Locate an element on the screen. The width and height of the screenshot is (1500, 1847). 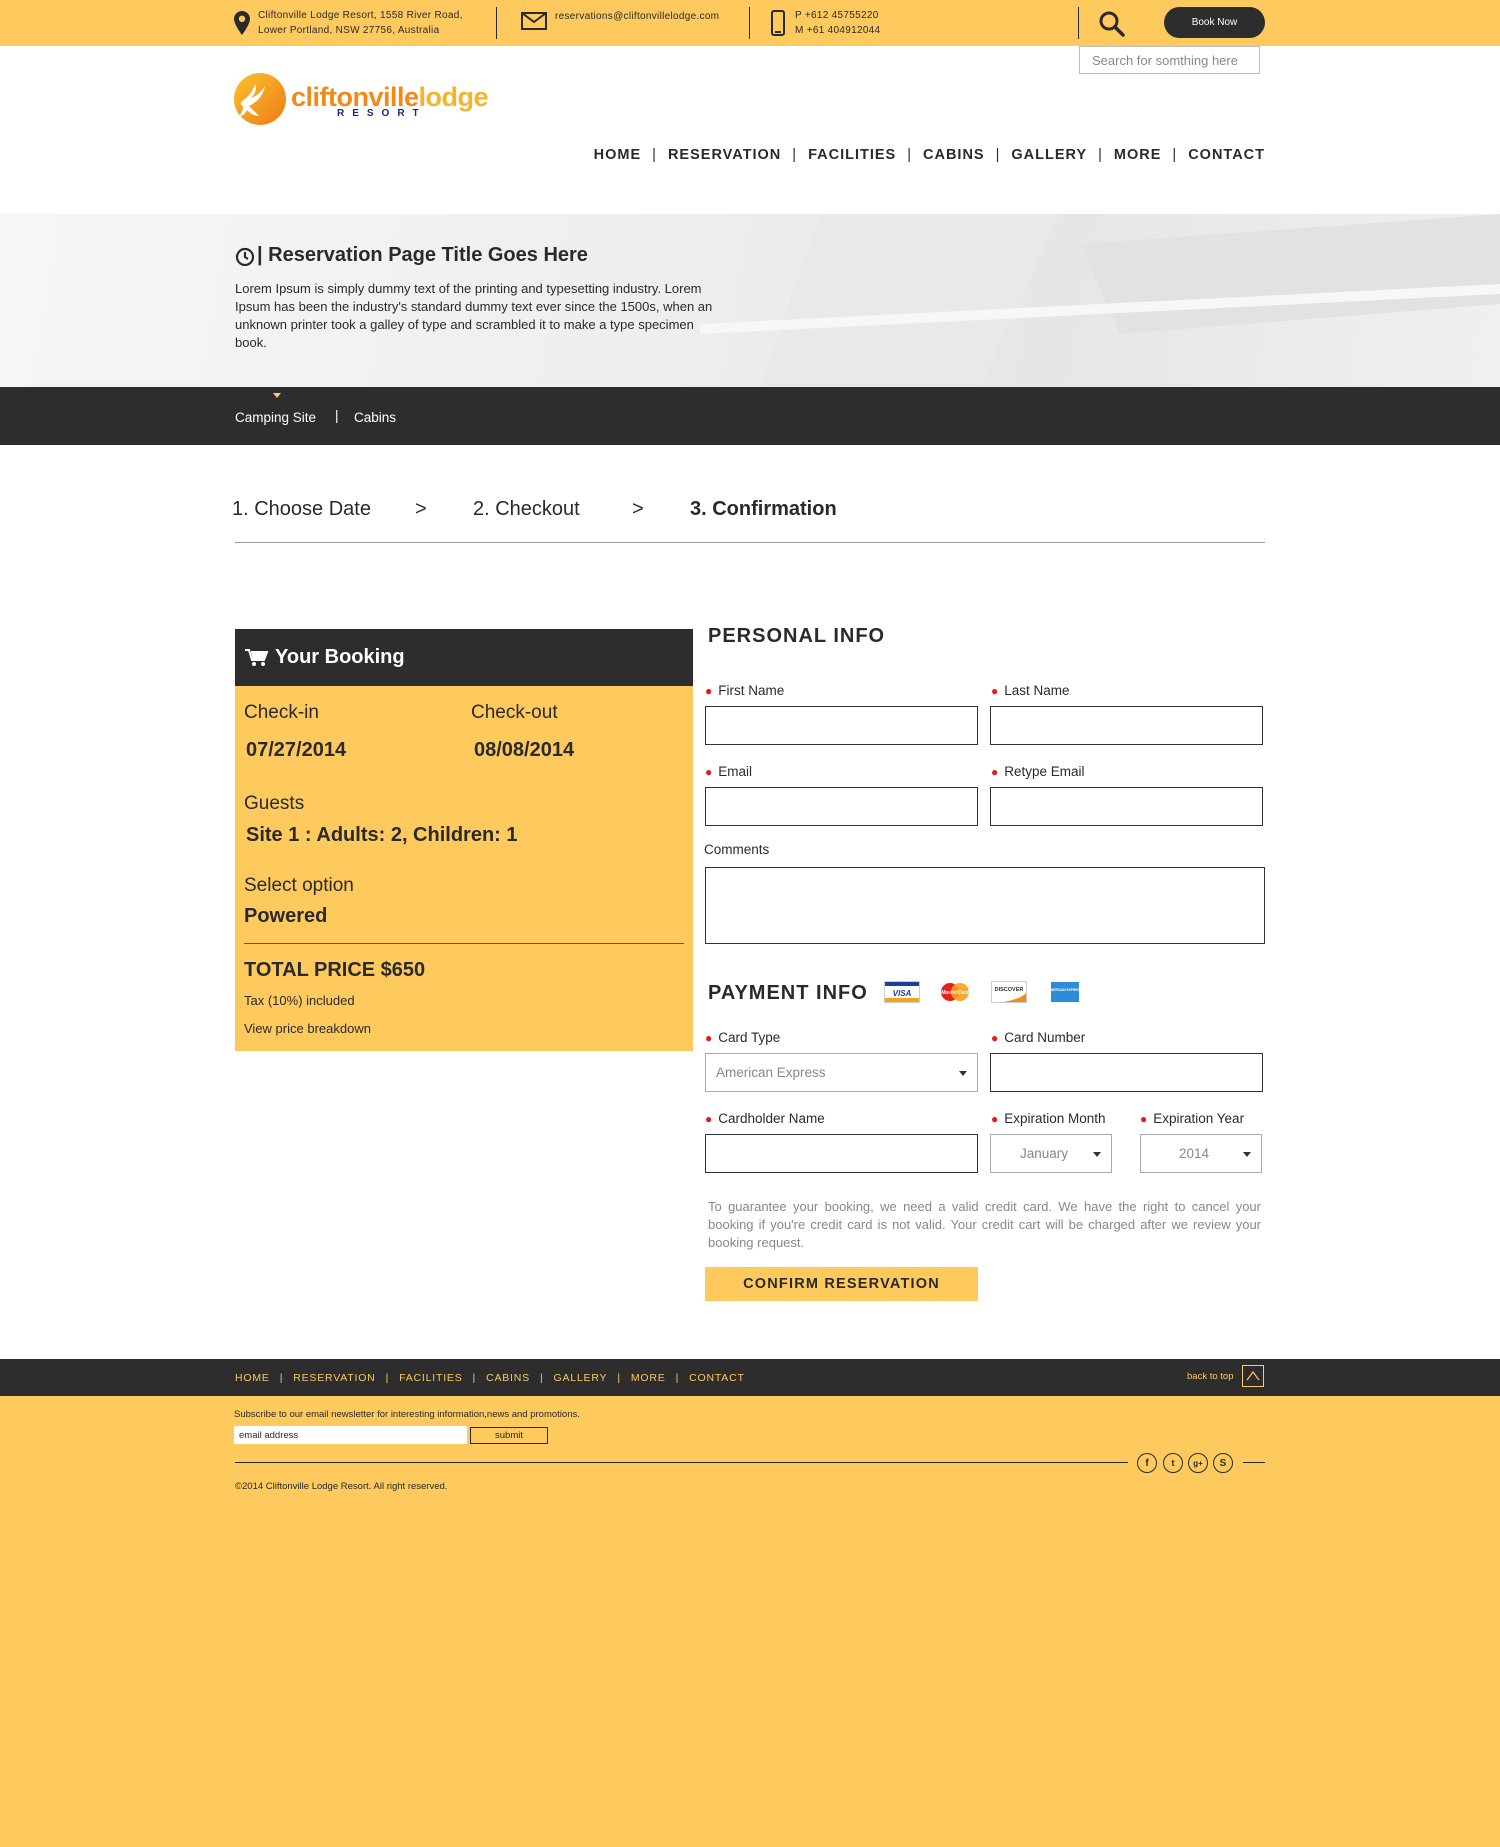
footer-nav-facilities: FACILITIES is located at coordinates (430, 1378).